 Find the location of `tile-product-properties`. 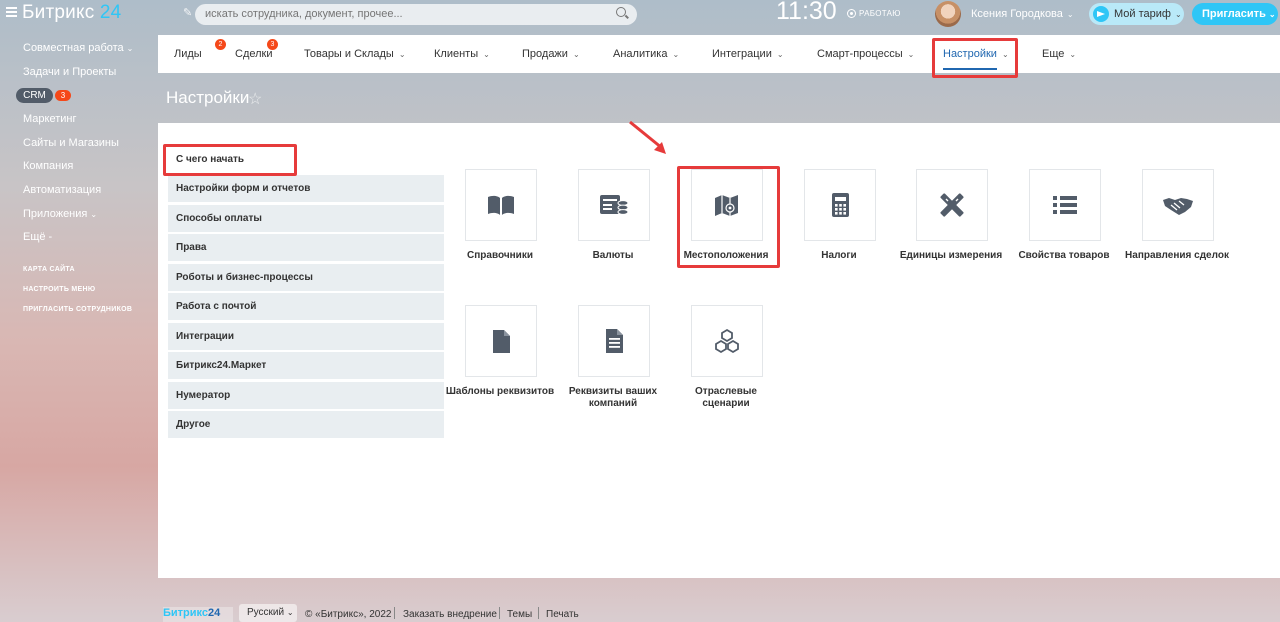

tile-product-properties is located at coordinates (1065, 205).